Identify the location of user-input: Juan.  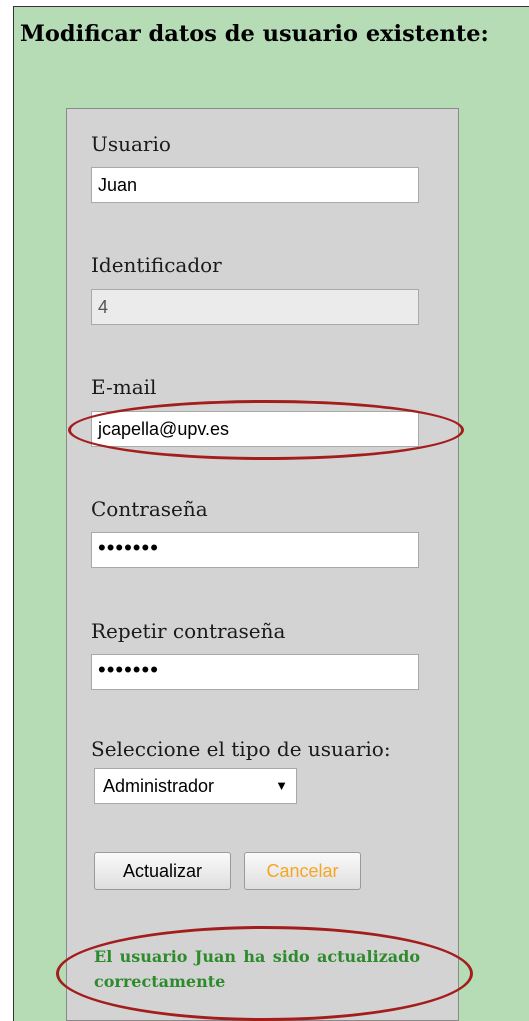
(255, 185).